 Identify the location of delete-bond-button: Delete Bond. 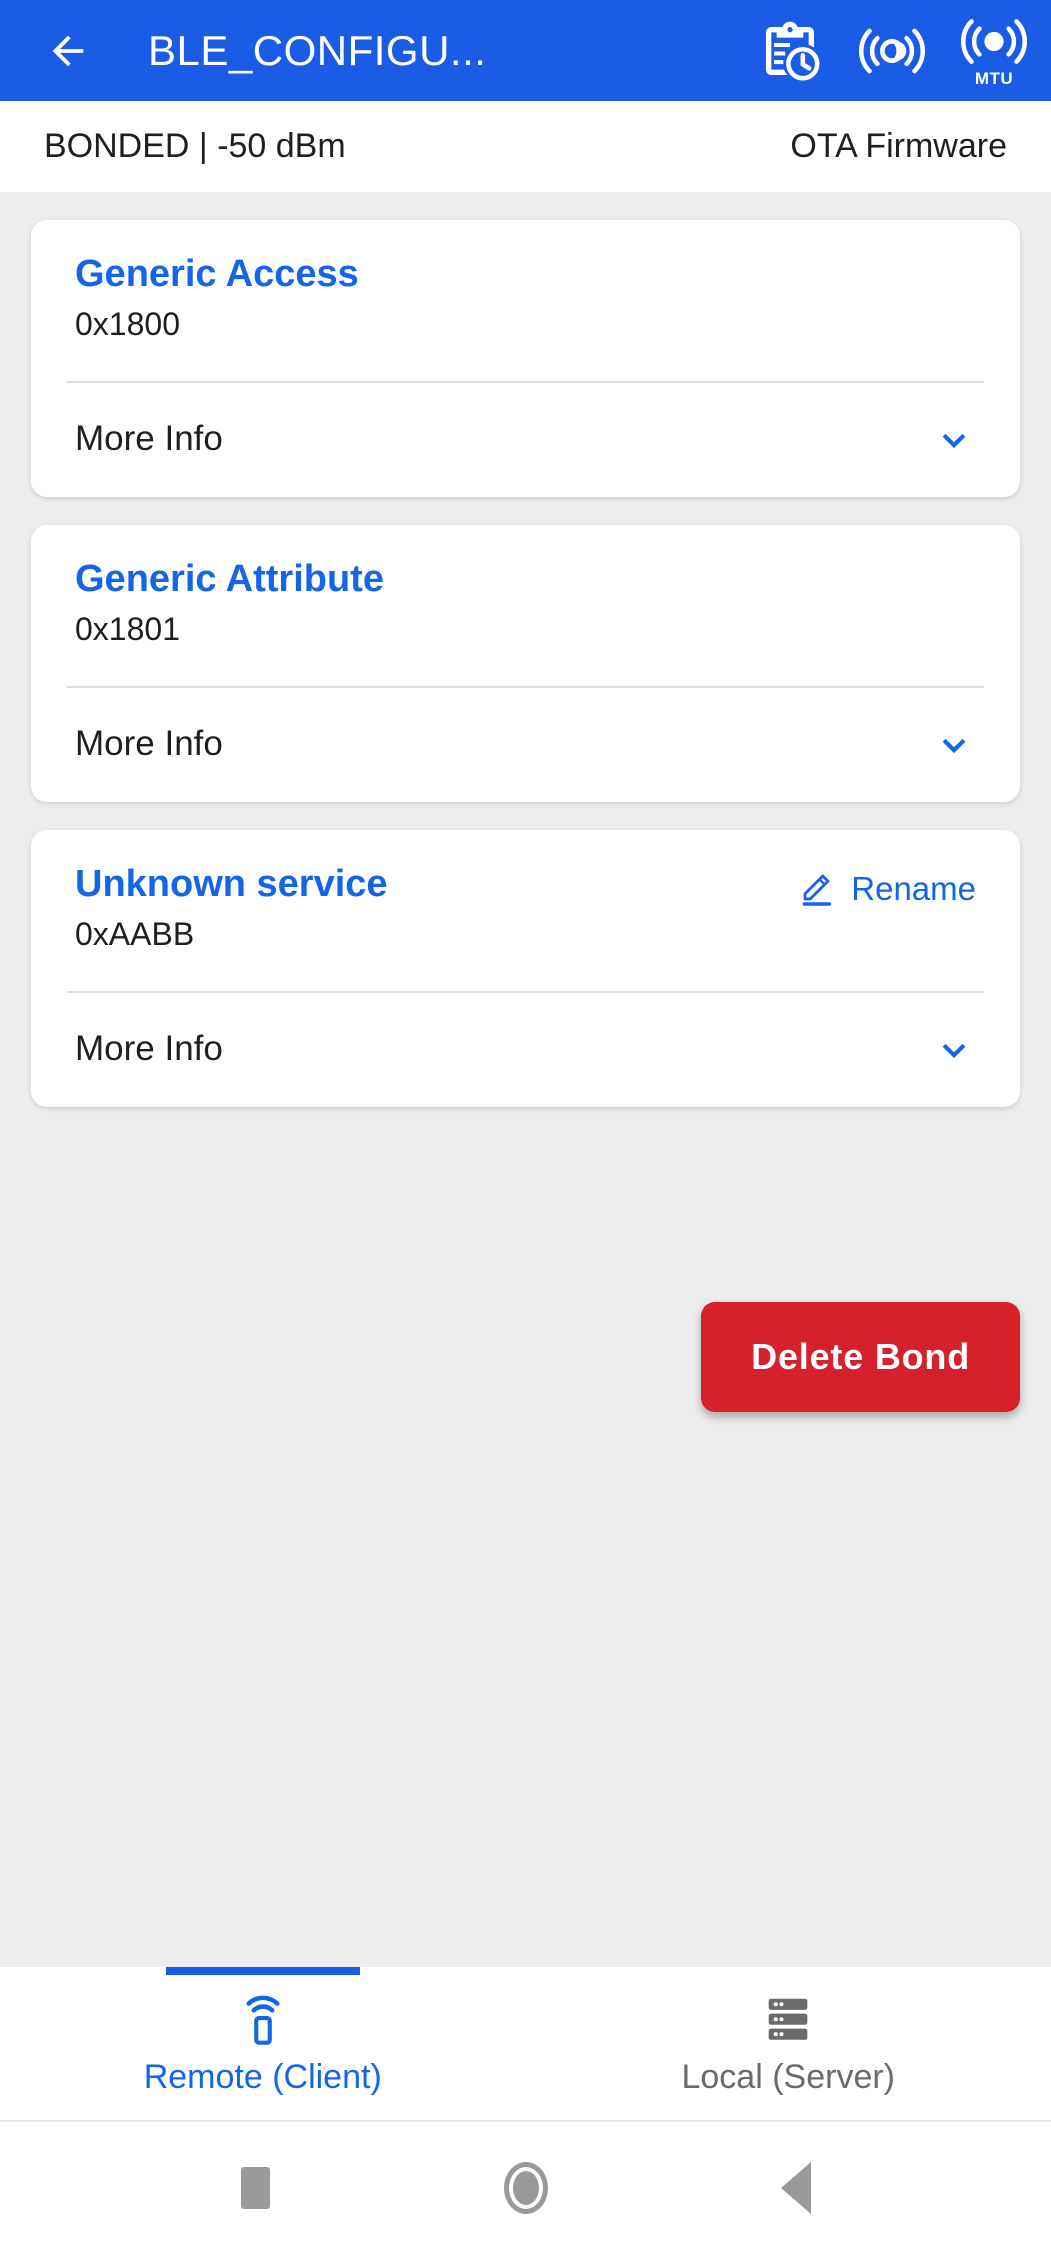
(860, 1357).